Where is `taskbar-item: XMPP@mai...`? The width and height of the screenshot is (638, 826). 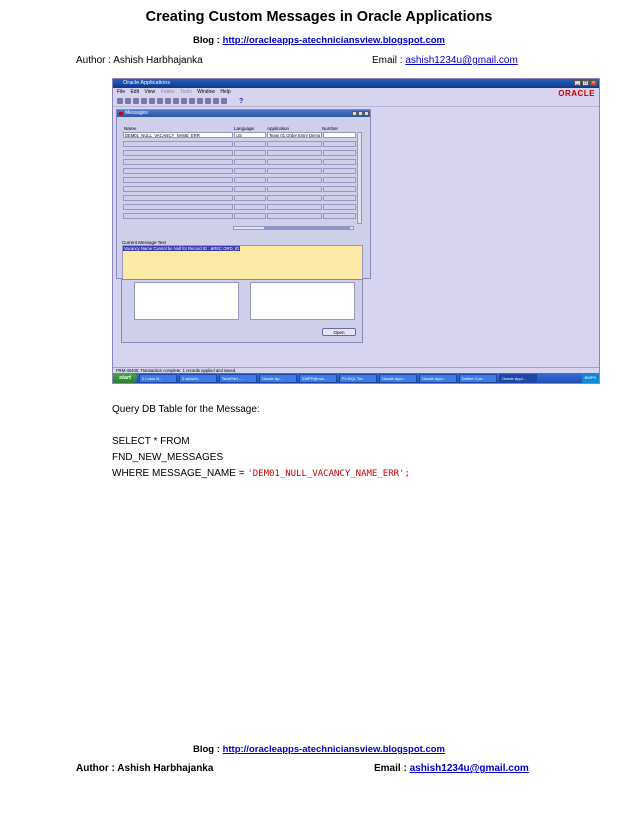
taskbar-item: XMPP@mai... is located at coordinates (317, 378).